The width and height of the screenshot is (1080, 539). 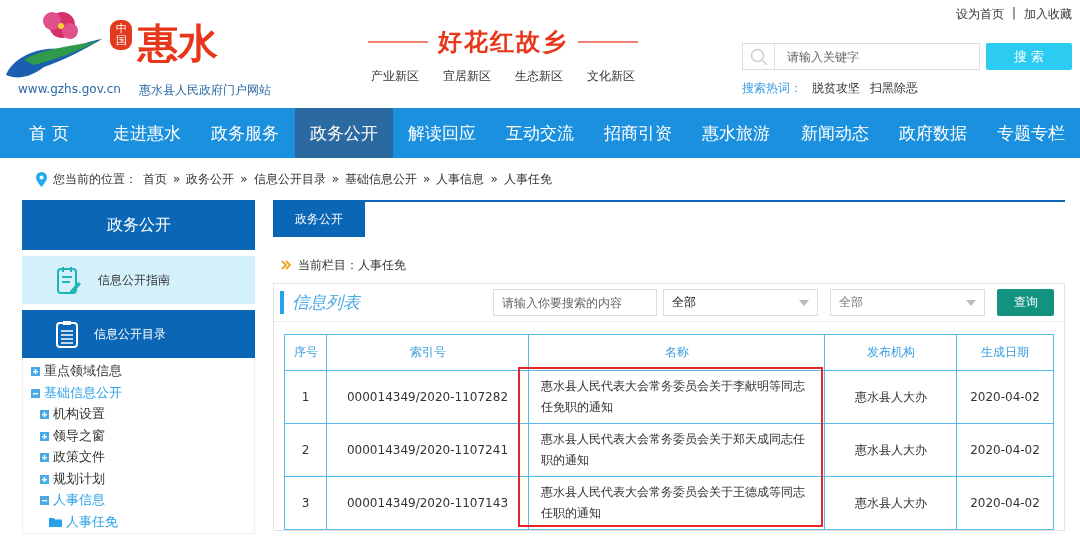 I want to click on double-chevron-icon, so click(x=286, y=265).